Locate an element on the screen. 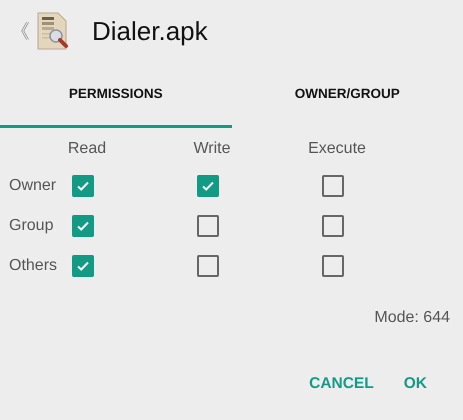 This screenshot has width=463, height=420. file-magnifier-icon is located at coordinates (53, 31).